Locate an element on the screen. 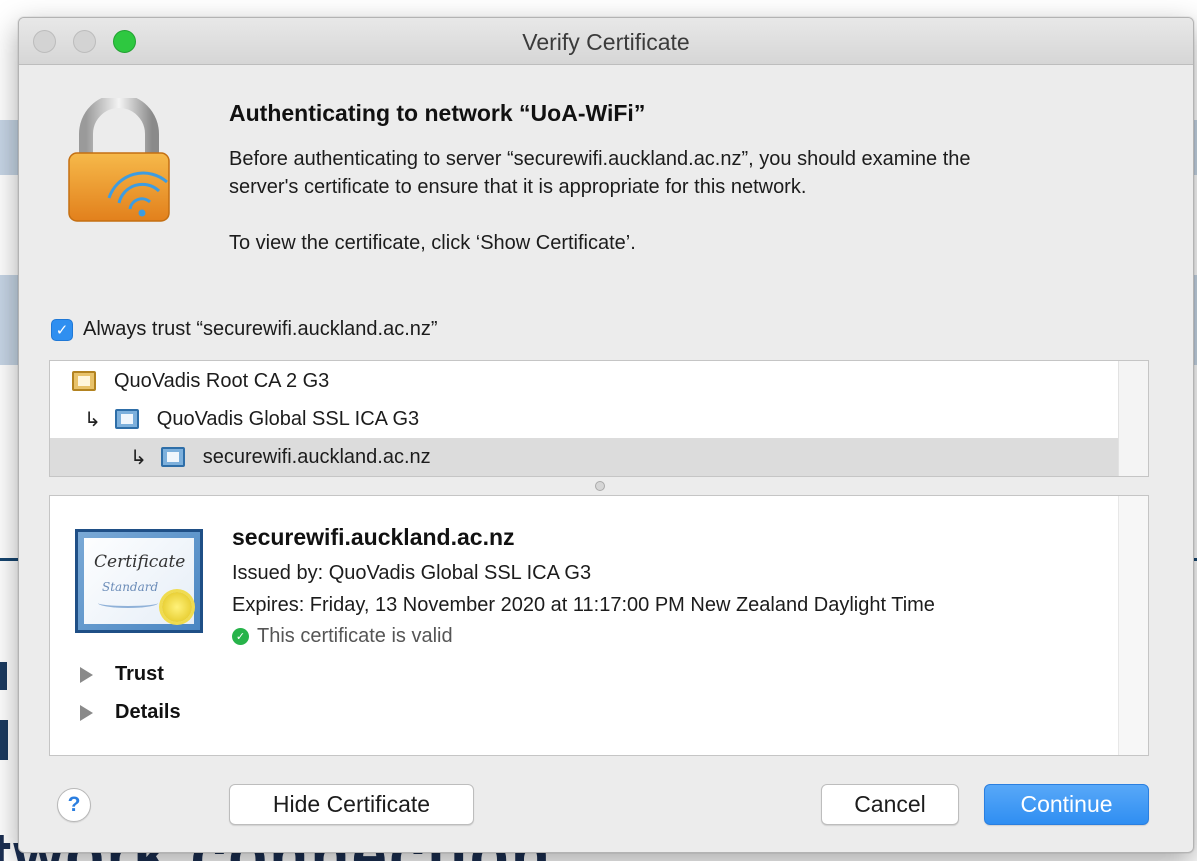  details-disclosure: Details is located at coordinates (130, 712).